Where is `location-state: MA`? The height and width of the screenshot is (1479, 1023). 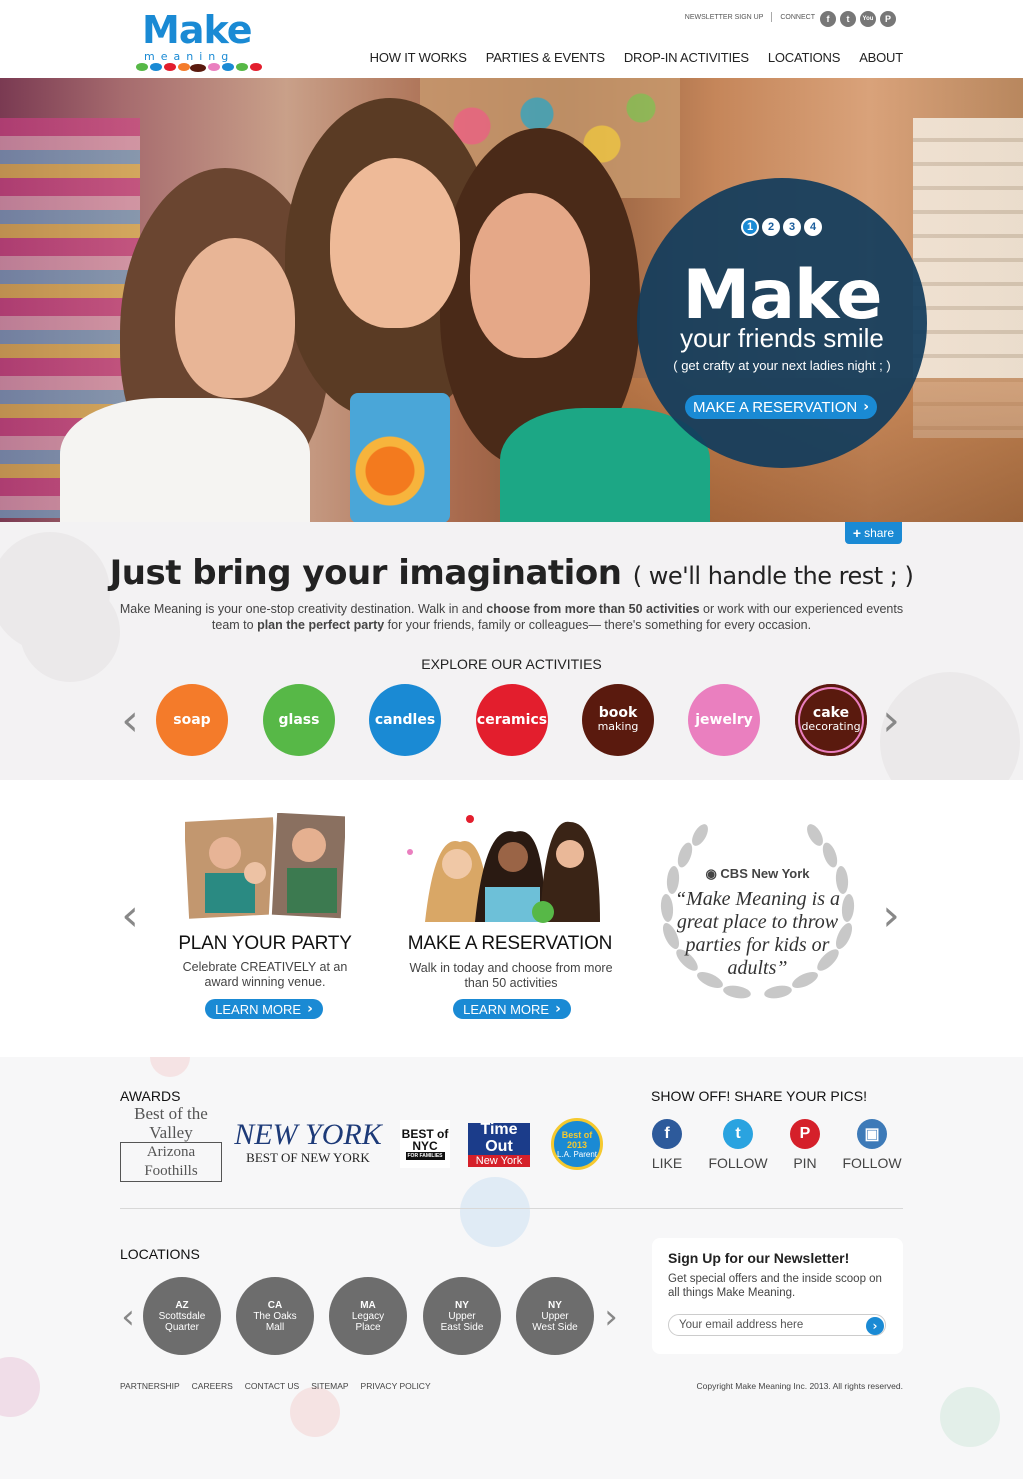
location-state: MA is located at coordinates (368, 1305).